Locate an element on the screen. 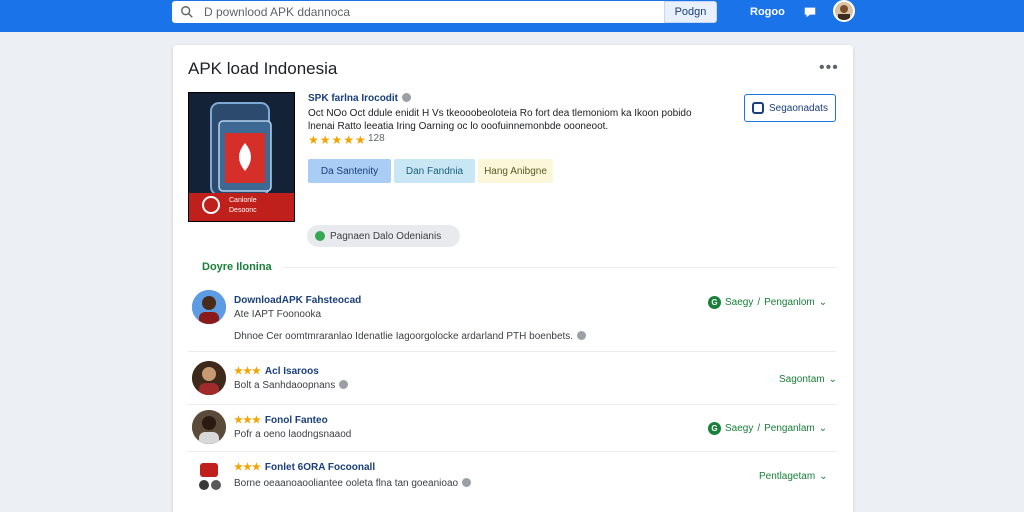  list-item-subtitle: Bolt a Sanhdaoopnans is located at coordinates (291, 385).